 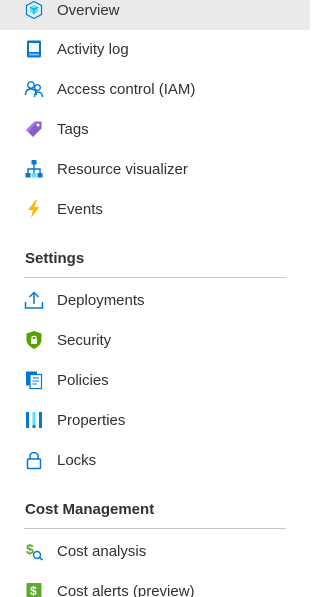 What do you see at coordinates (34, 340) in the screenshot?
I see `shield-lock-icon` at bounding box center [34, 340].